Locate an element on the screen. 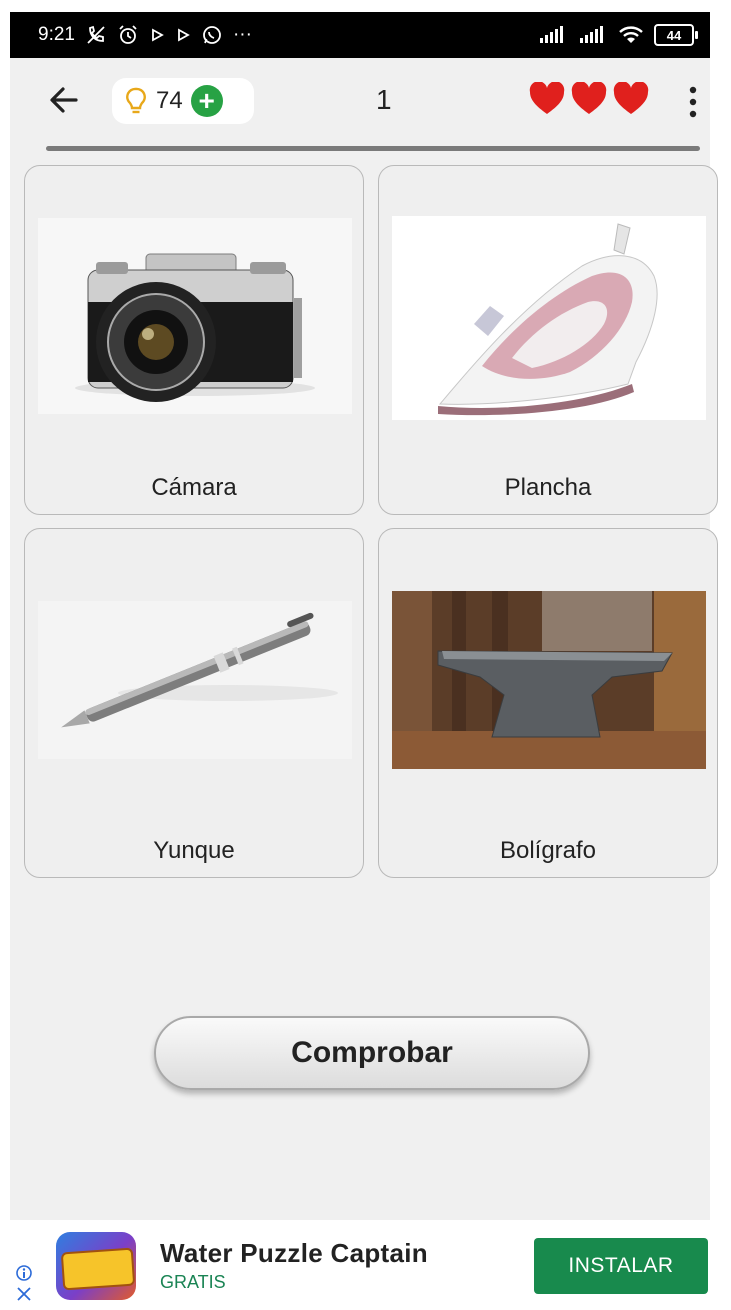 The image size is (731, 1310). ad-title: Water Puzzle Captain is located at coordinates (294, 1253).